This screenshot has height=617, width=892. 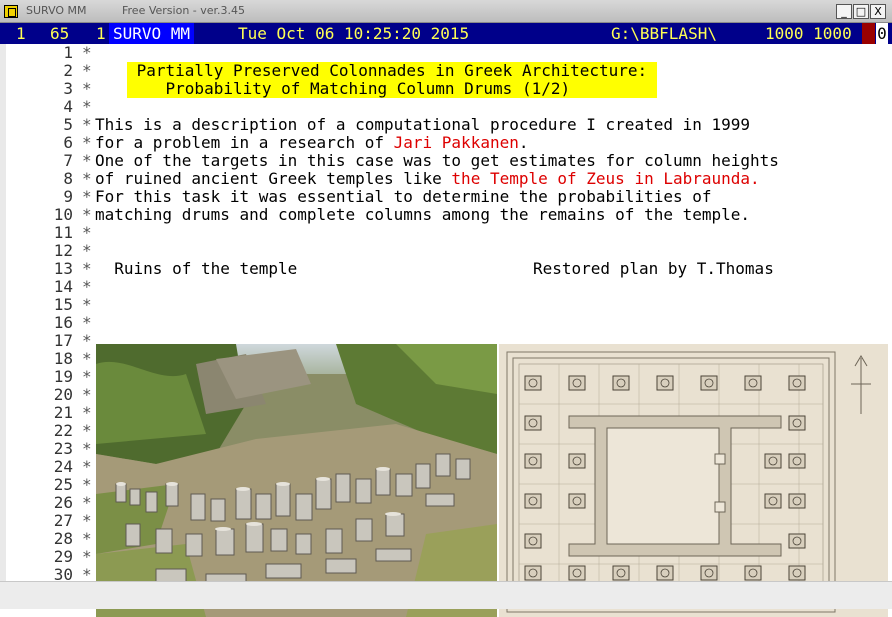 I want to click on line-number: 29, so click(x=63, y=556).